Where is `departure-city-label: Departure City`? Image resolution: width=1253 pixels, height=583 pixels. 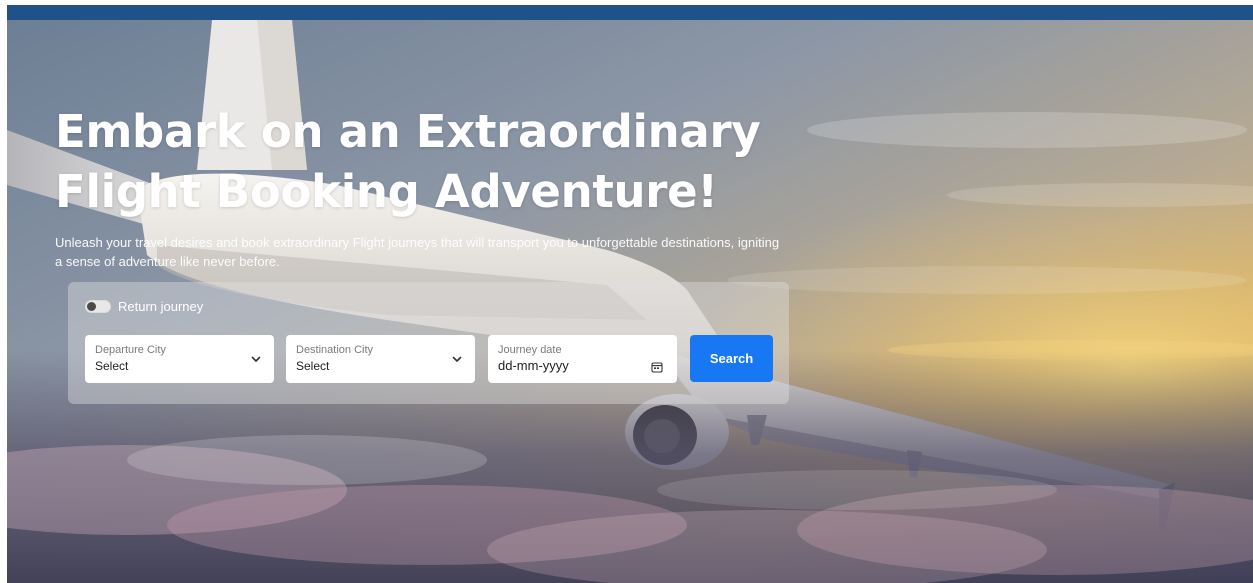 departure-city-label: Departure City is located at coordinates (130, 350).